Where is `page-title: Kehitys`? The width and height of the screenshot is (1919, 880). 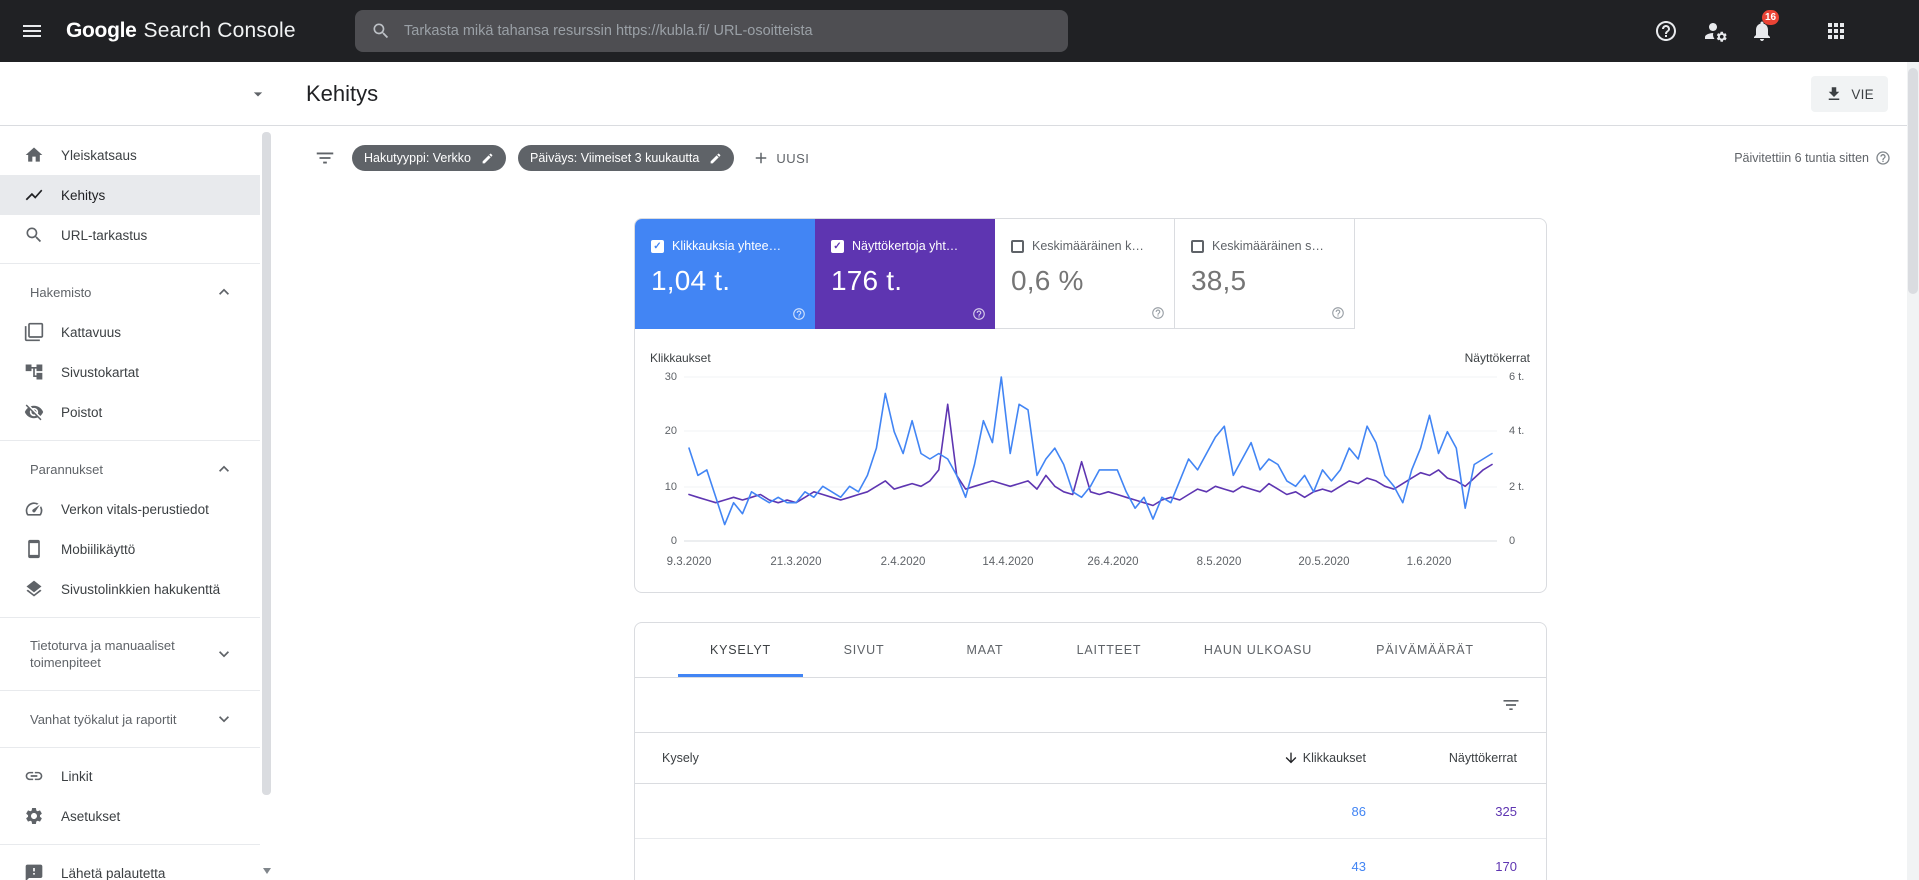 page-title: Kehitys is located at coordinates (342, 93).